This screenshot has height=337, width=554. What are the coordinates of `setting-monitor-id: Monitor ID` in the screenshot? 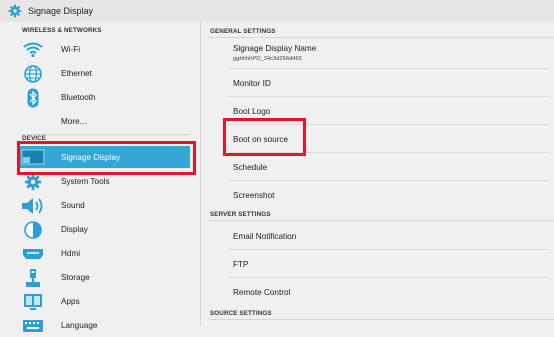 It's located at (380, 83).